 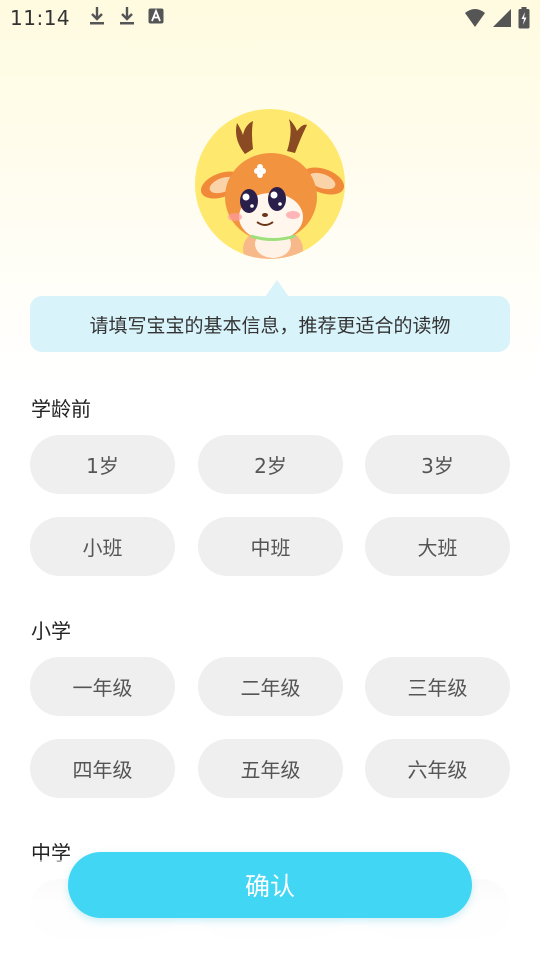 I want to click on font-a-icon, so click(x=156, y=18).